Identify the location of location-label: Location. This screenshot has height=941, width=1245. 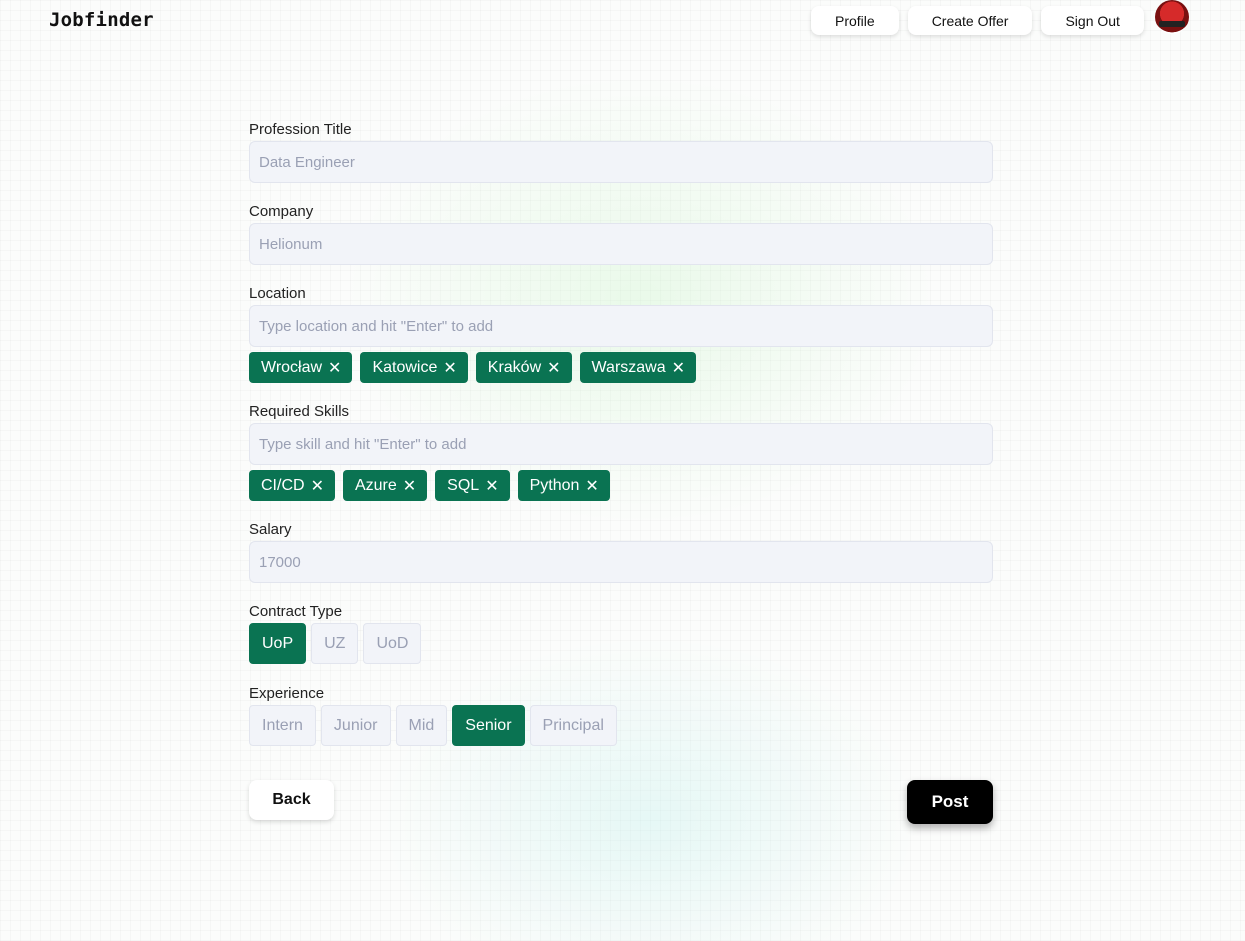
(277, 293).